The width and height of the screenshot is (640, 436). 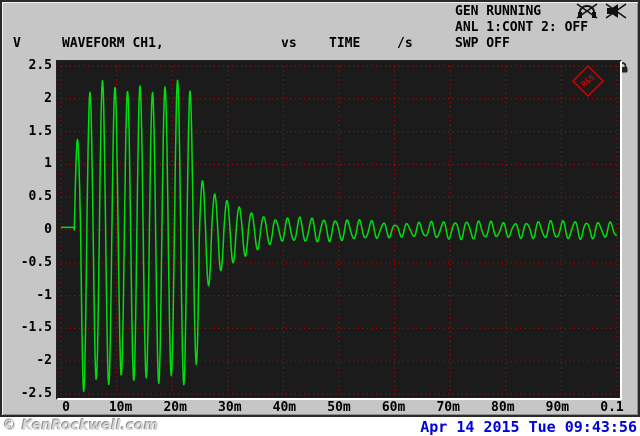 What do you see at coordinates (528, 427) in the screenshot?
I see `timestamp: Apr 14 2015 Tue 09:43:56` at bounding box center [528, 427].